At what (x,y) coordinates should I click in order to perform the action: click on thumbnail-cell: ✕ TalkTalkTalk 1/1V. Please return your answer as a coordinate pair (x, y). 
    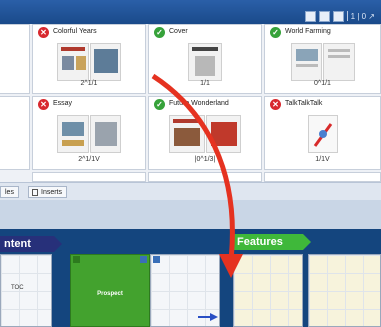
    Looking at the image, I should click on (322, 133).